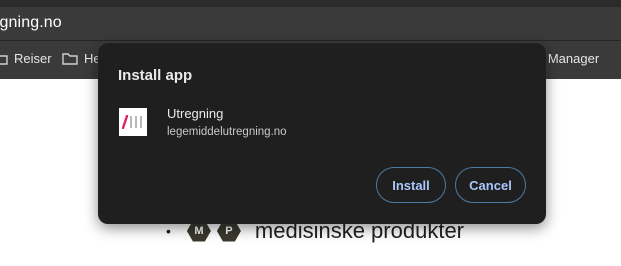 Image resolution: width=621 pixels, height=266 pixels. What do you see at coordinates (81, 58) in the screenshot?
I see `bookmark-folder: He` at bounding box center [81, 58].